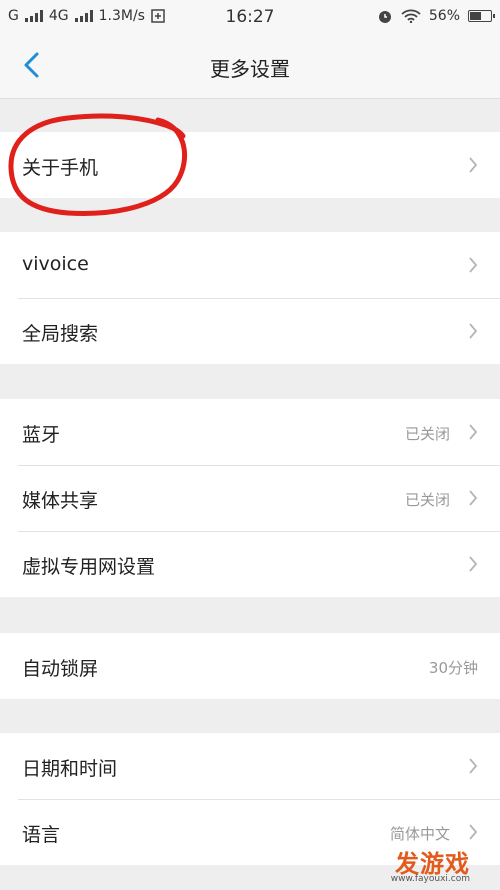 This screenshot has width=500, height=890. Describe the element at coordinates (41, 835) in the screenshot. I see `row-label: 语言` at that location.